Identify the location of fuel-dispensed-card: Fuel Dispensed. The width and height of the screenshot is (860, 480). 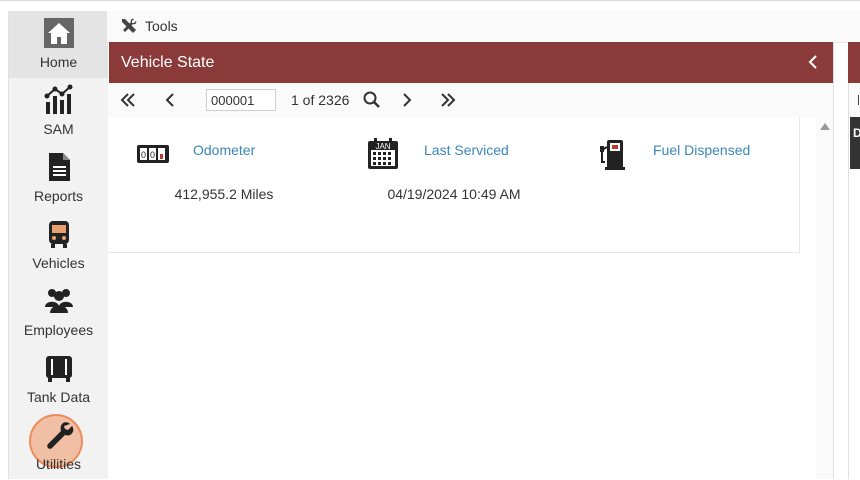
(684, 185).